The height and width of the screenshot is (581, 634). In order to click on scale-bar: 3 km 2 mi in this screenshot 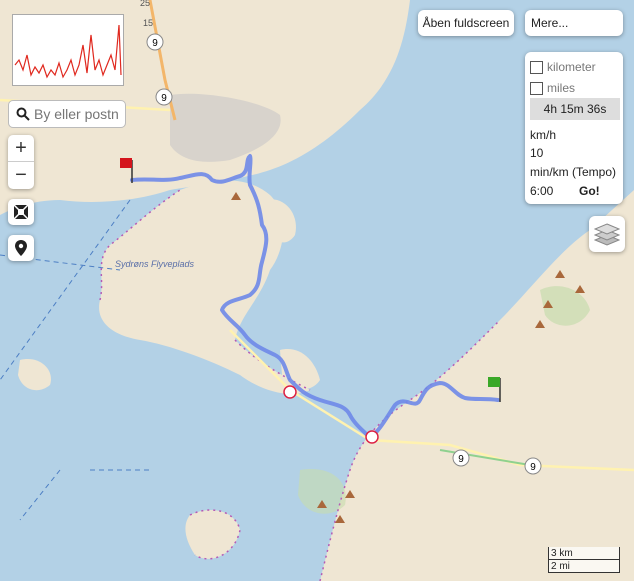, I will do `click(584, 560)`.